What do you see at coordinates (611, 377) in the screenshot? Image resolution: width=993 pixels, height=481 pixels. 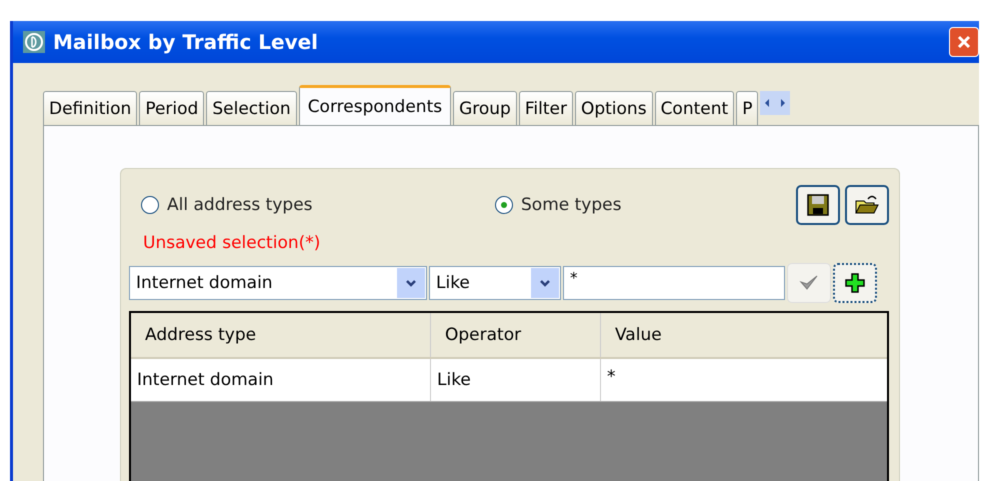 I see `table-cell-text: *` at bounding box center [611, 377].